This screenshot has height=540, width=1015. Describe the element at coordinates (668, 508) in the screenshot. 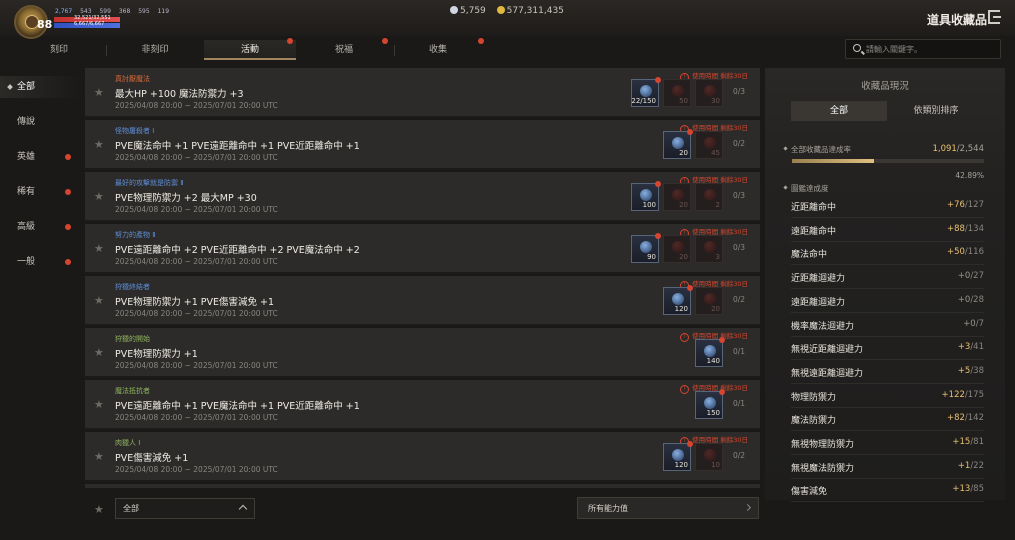

I see `all-stats-button: 所有能力值` at that location.